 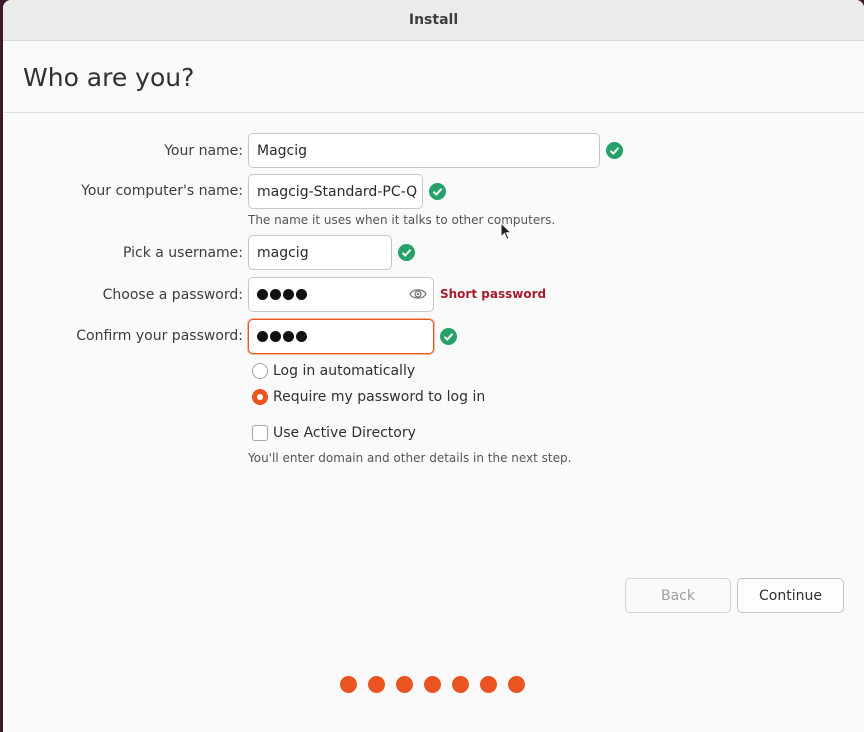 I want to click on titlebar: Install, so click(x=433, y=20).